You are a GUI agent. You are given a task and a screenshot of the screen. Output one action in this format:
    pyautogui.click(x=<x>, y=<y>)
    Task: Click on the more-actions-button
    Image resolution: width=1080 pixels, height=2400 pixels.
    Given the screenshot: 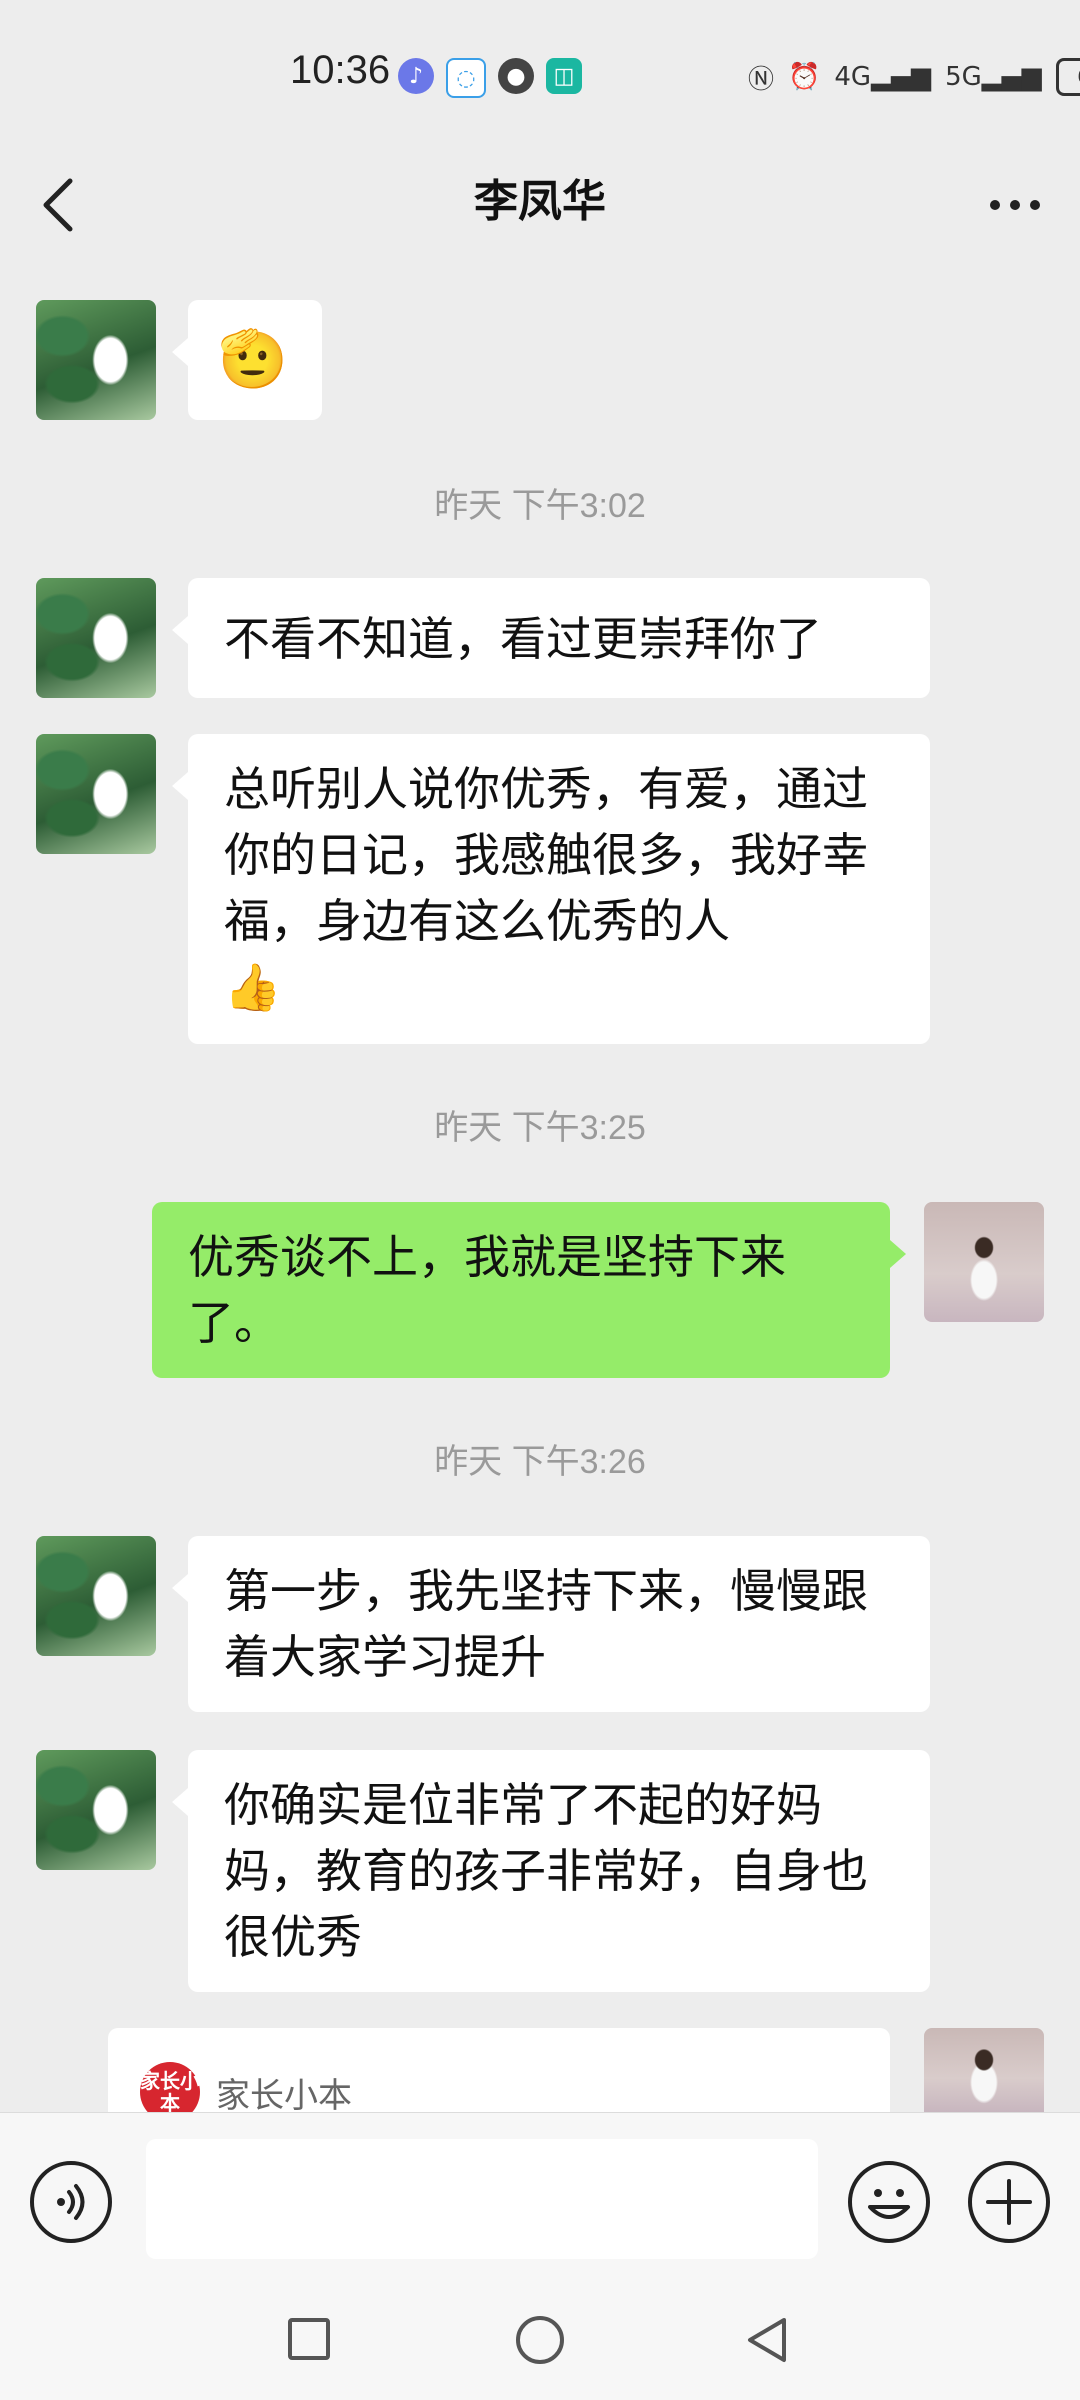 What is the action you would take?
    pyautogui.click(x=1009, y=2202)
    